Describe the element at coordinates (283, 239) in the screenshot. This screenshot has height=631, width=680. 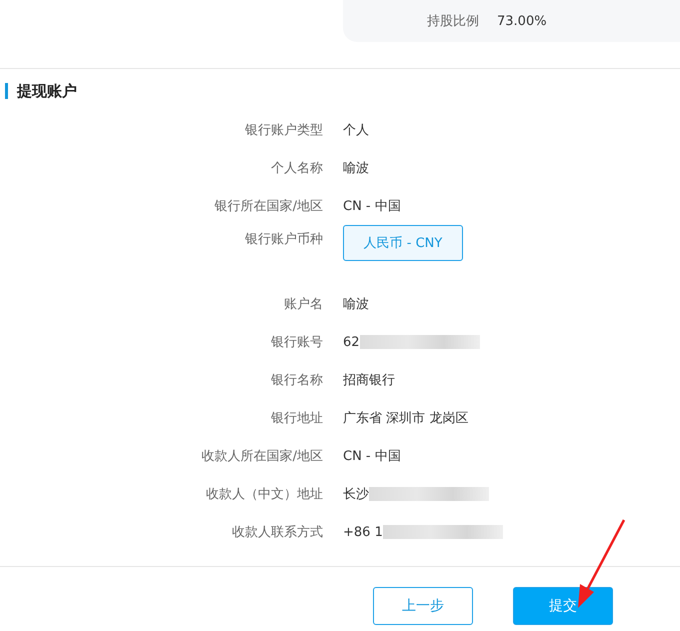
I see `field-label: 银行账户币种` at that location.